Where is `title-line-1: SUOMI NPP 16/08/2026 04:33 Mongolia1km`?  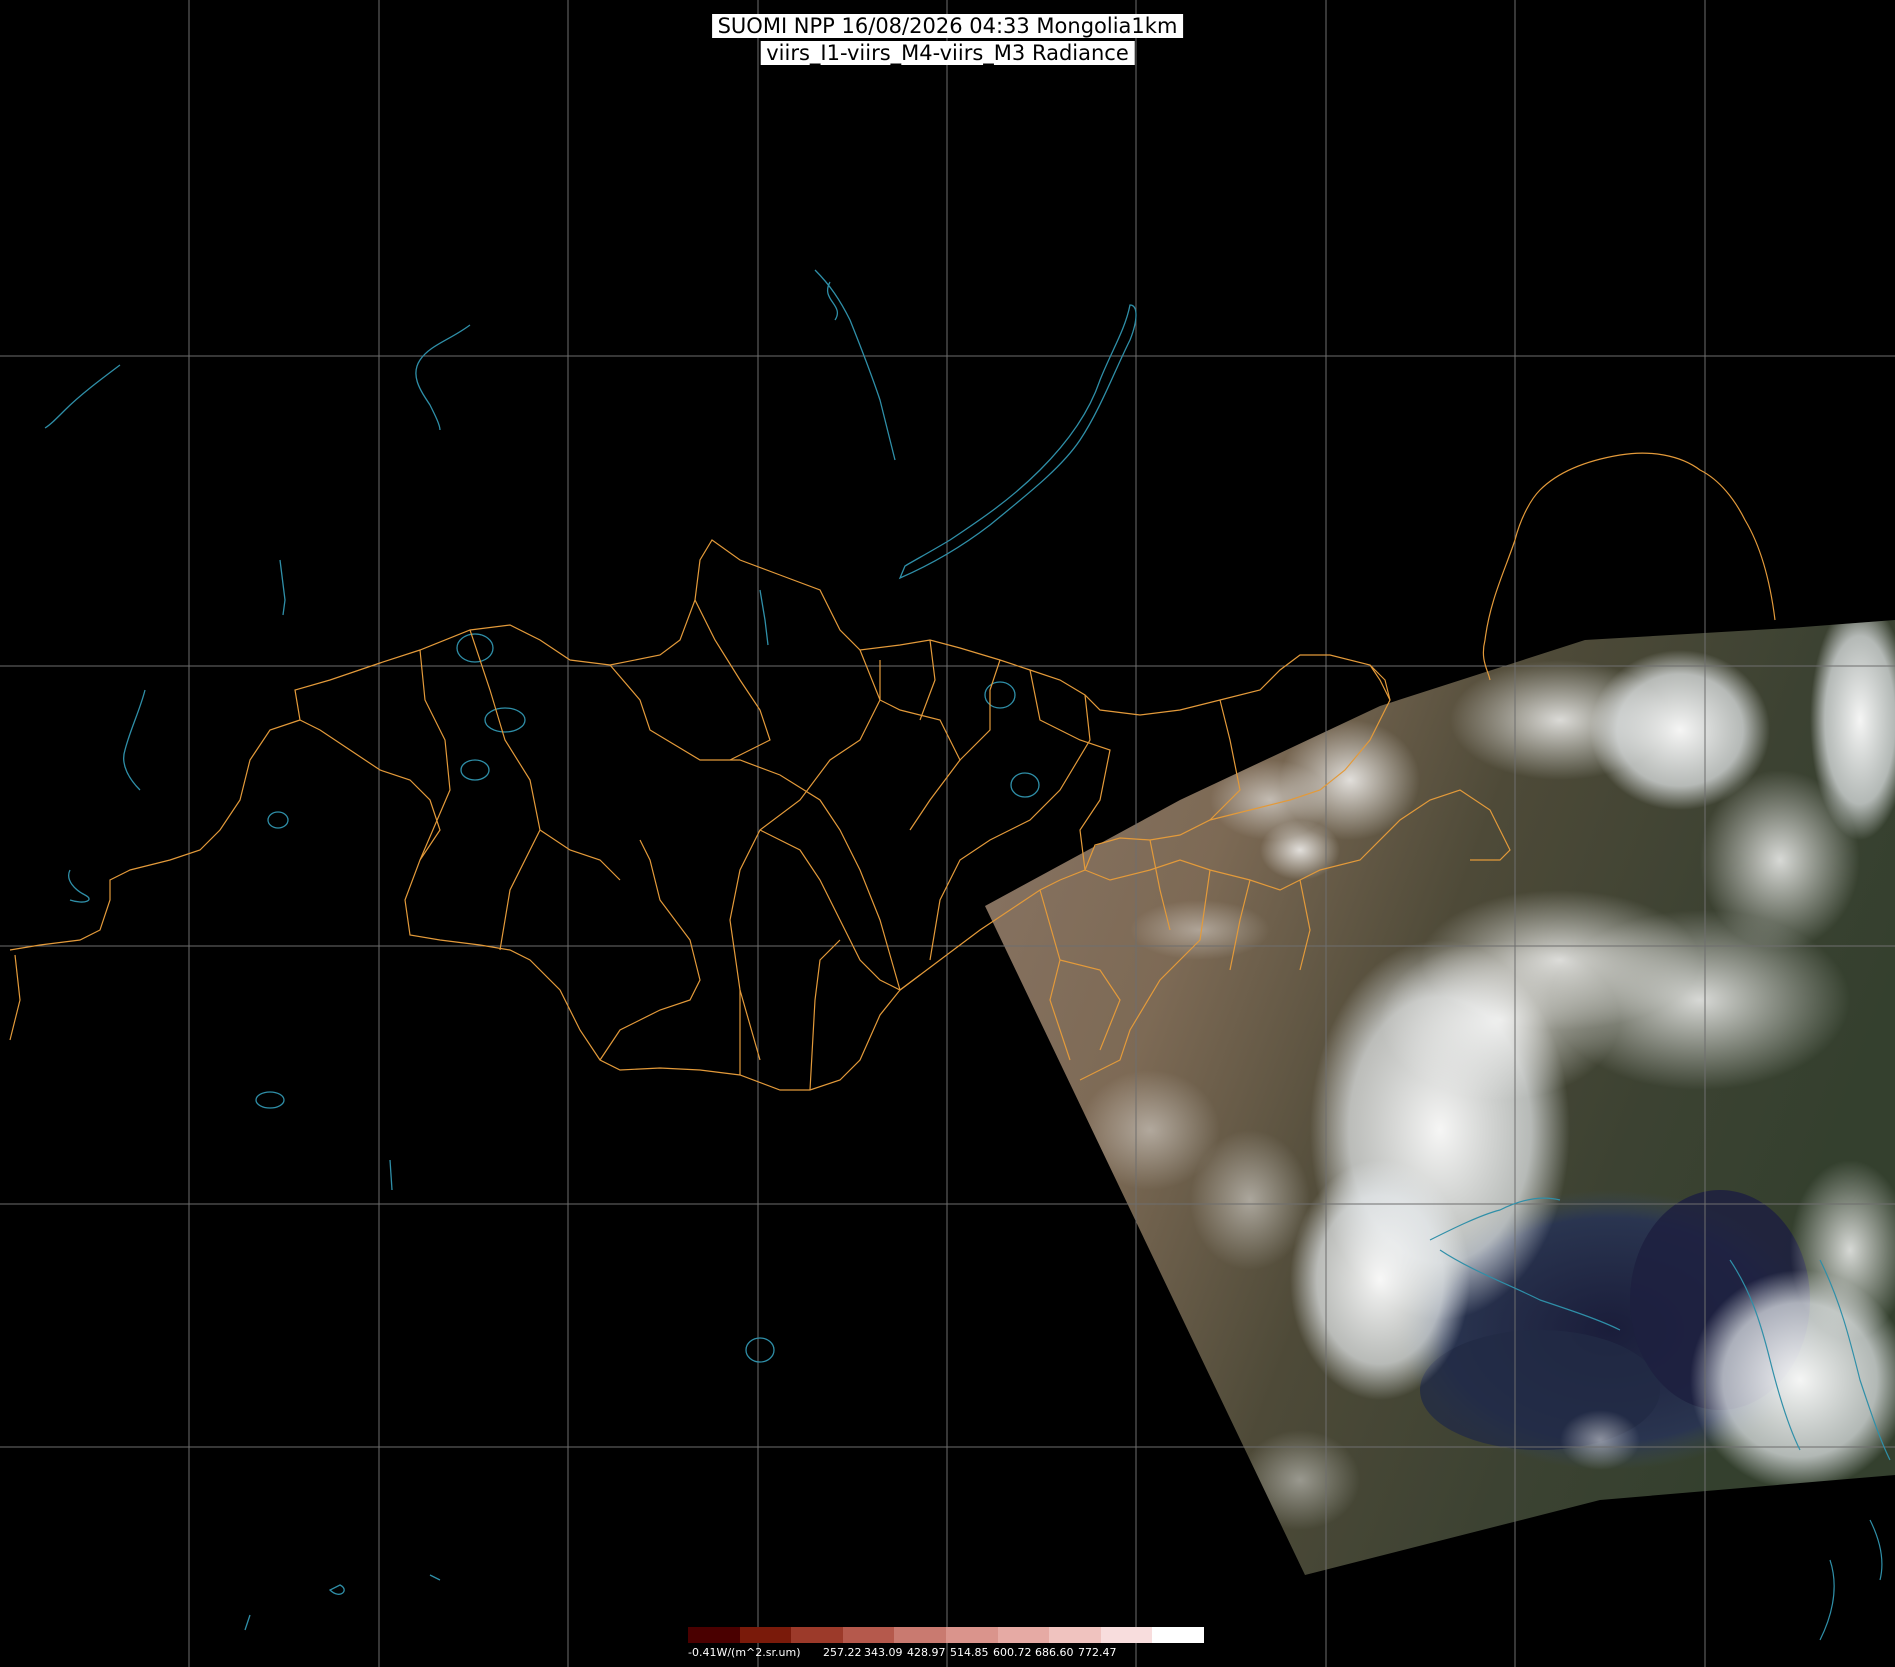
title-line-1: SUOMI NPP 16/08/2026 04:33 Mongolia1km is located at coordinates (947, 26).